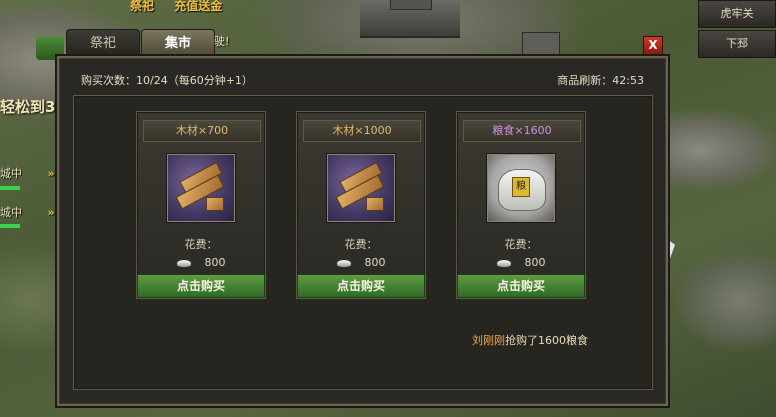  I want to click on tab-hint-text: 驶!, so click(222, 41).